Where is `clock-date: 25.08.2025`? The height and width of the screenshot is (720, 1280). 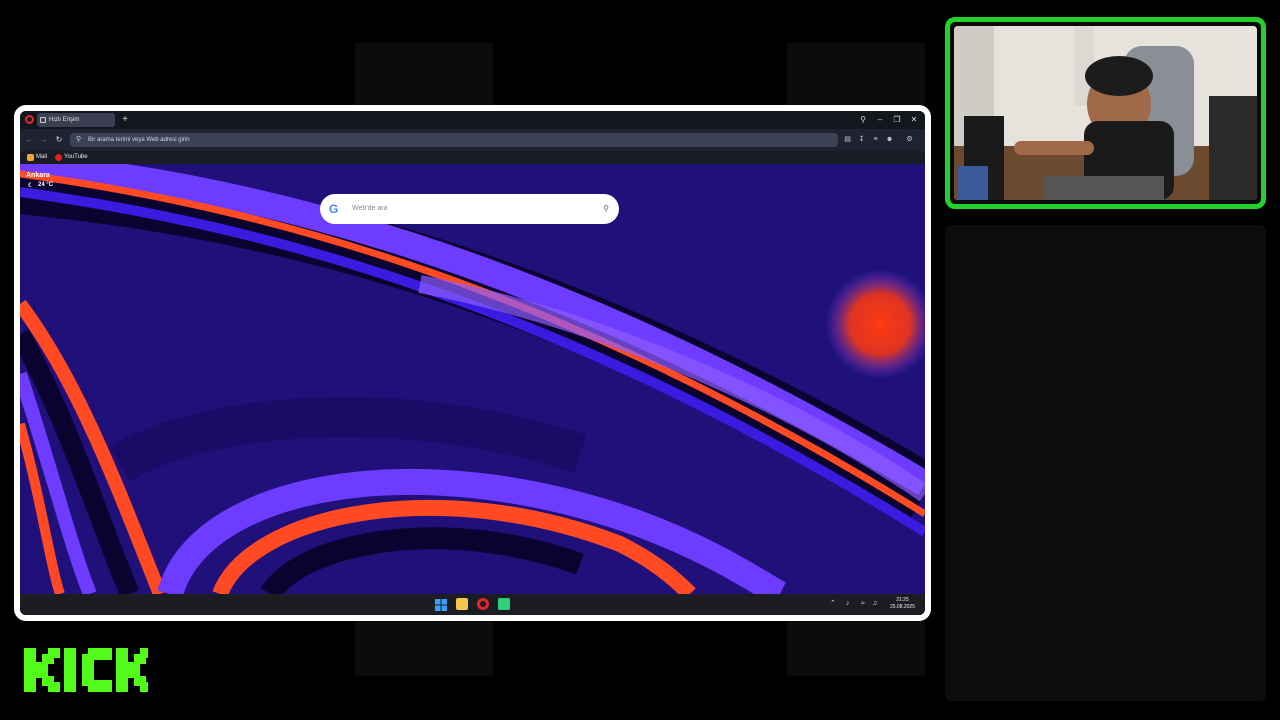 clock-date: 25.08.2025 is located at coordinates (902, 607).